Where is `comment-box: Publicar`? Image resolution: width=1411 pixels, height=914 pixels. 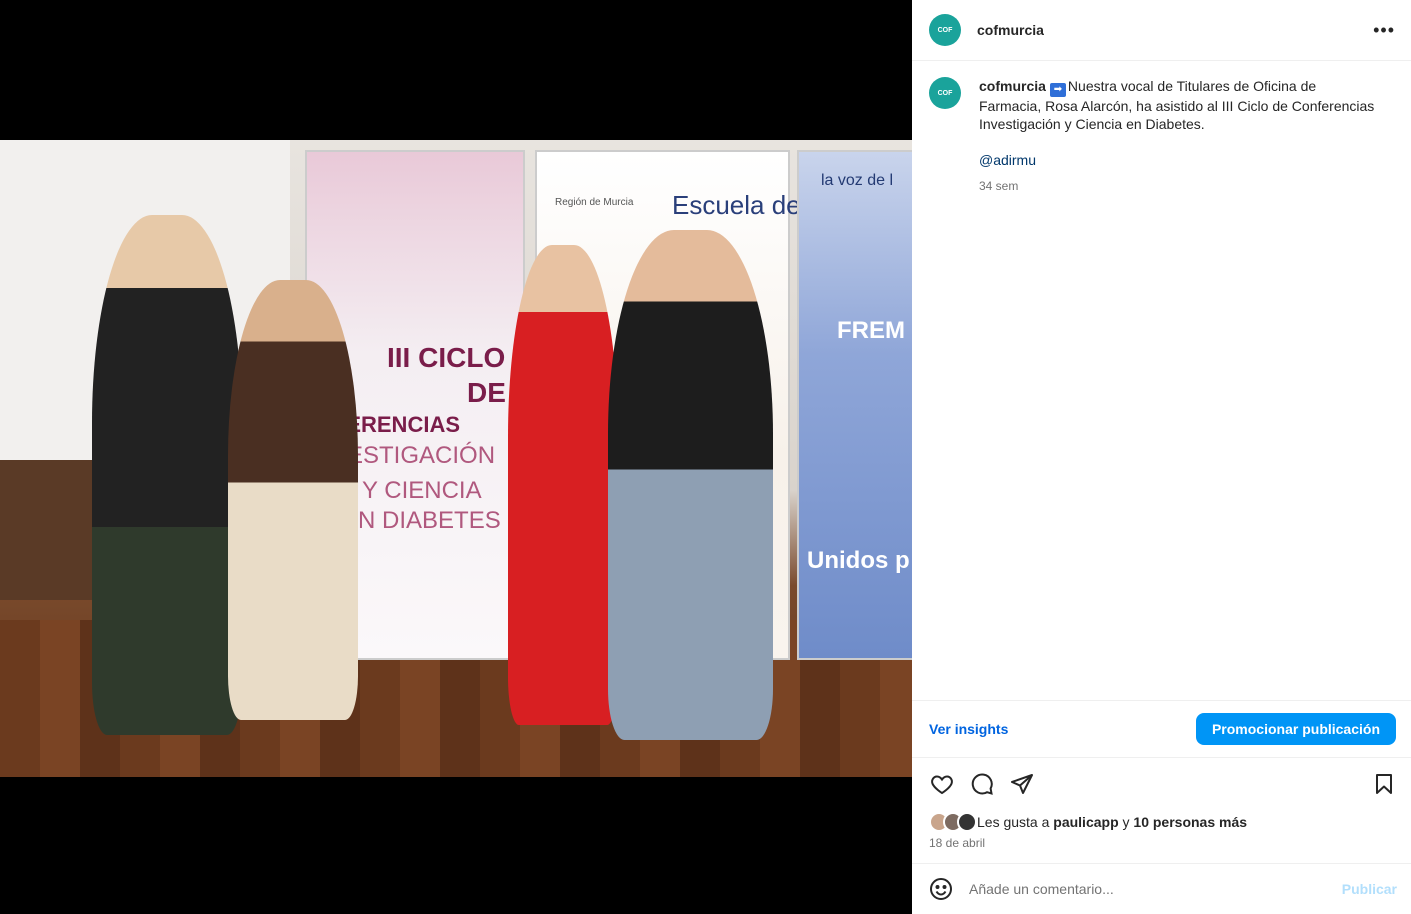
comment-box: Publicar is located at coordinates (1161, 888).